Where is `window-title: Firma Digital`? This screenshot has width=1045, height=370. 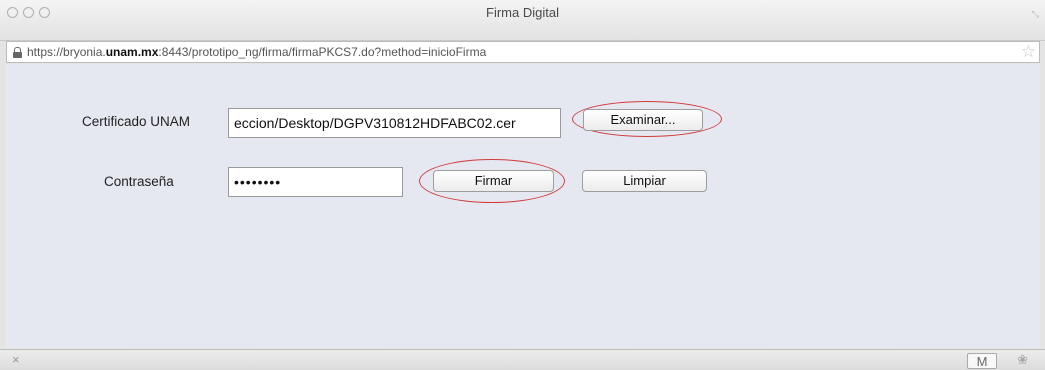
window-title: Firma Digital is located at coordinates (522, 12).